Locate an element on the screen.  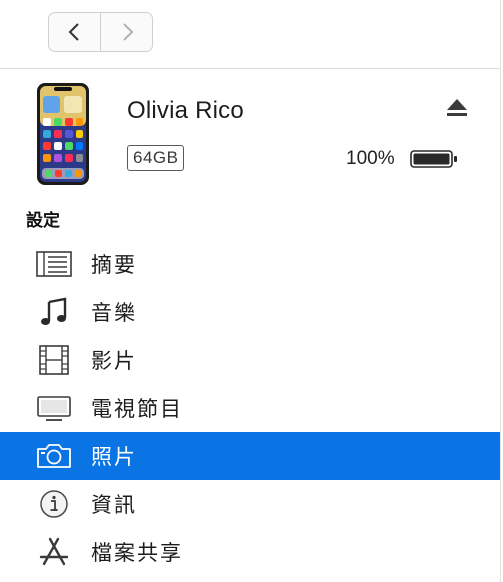
battery-icon is located at coordinates (433, 159).